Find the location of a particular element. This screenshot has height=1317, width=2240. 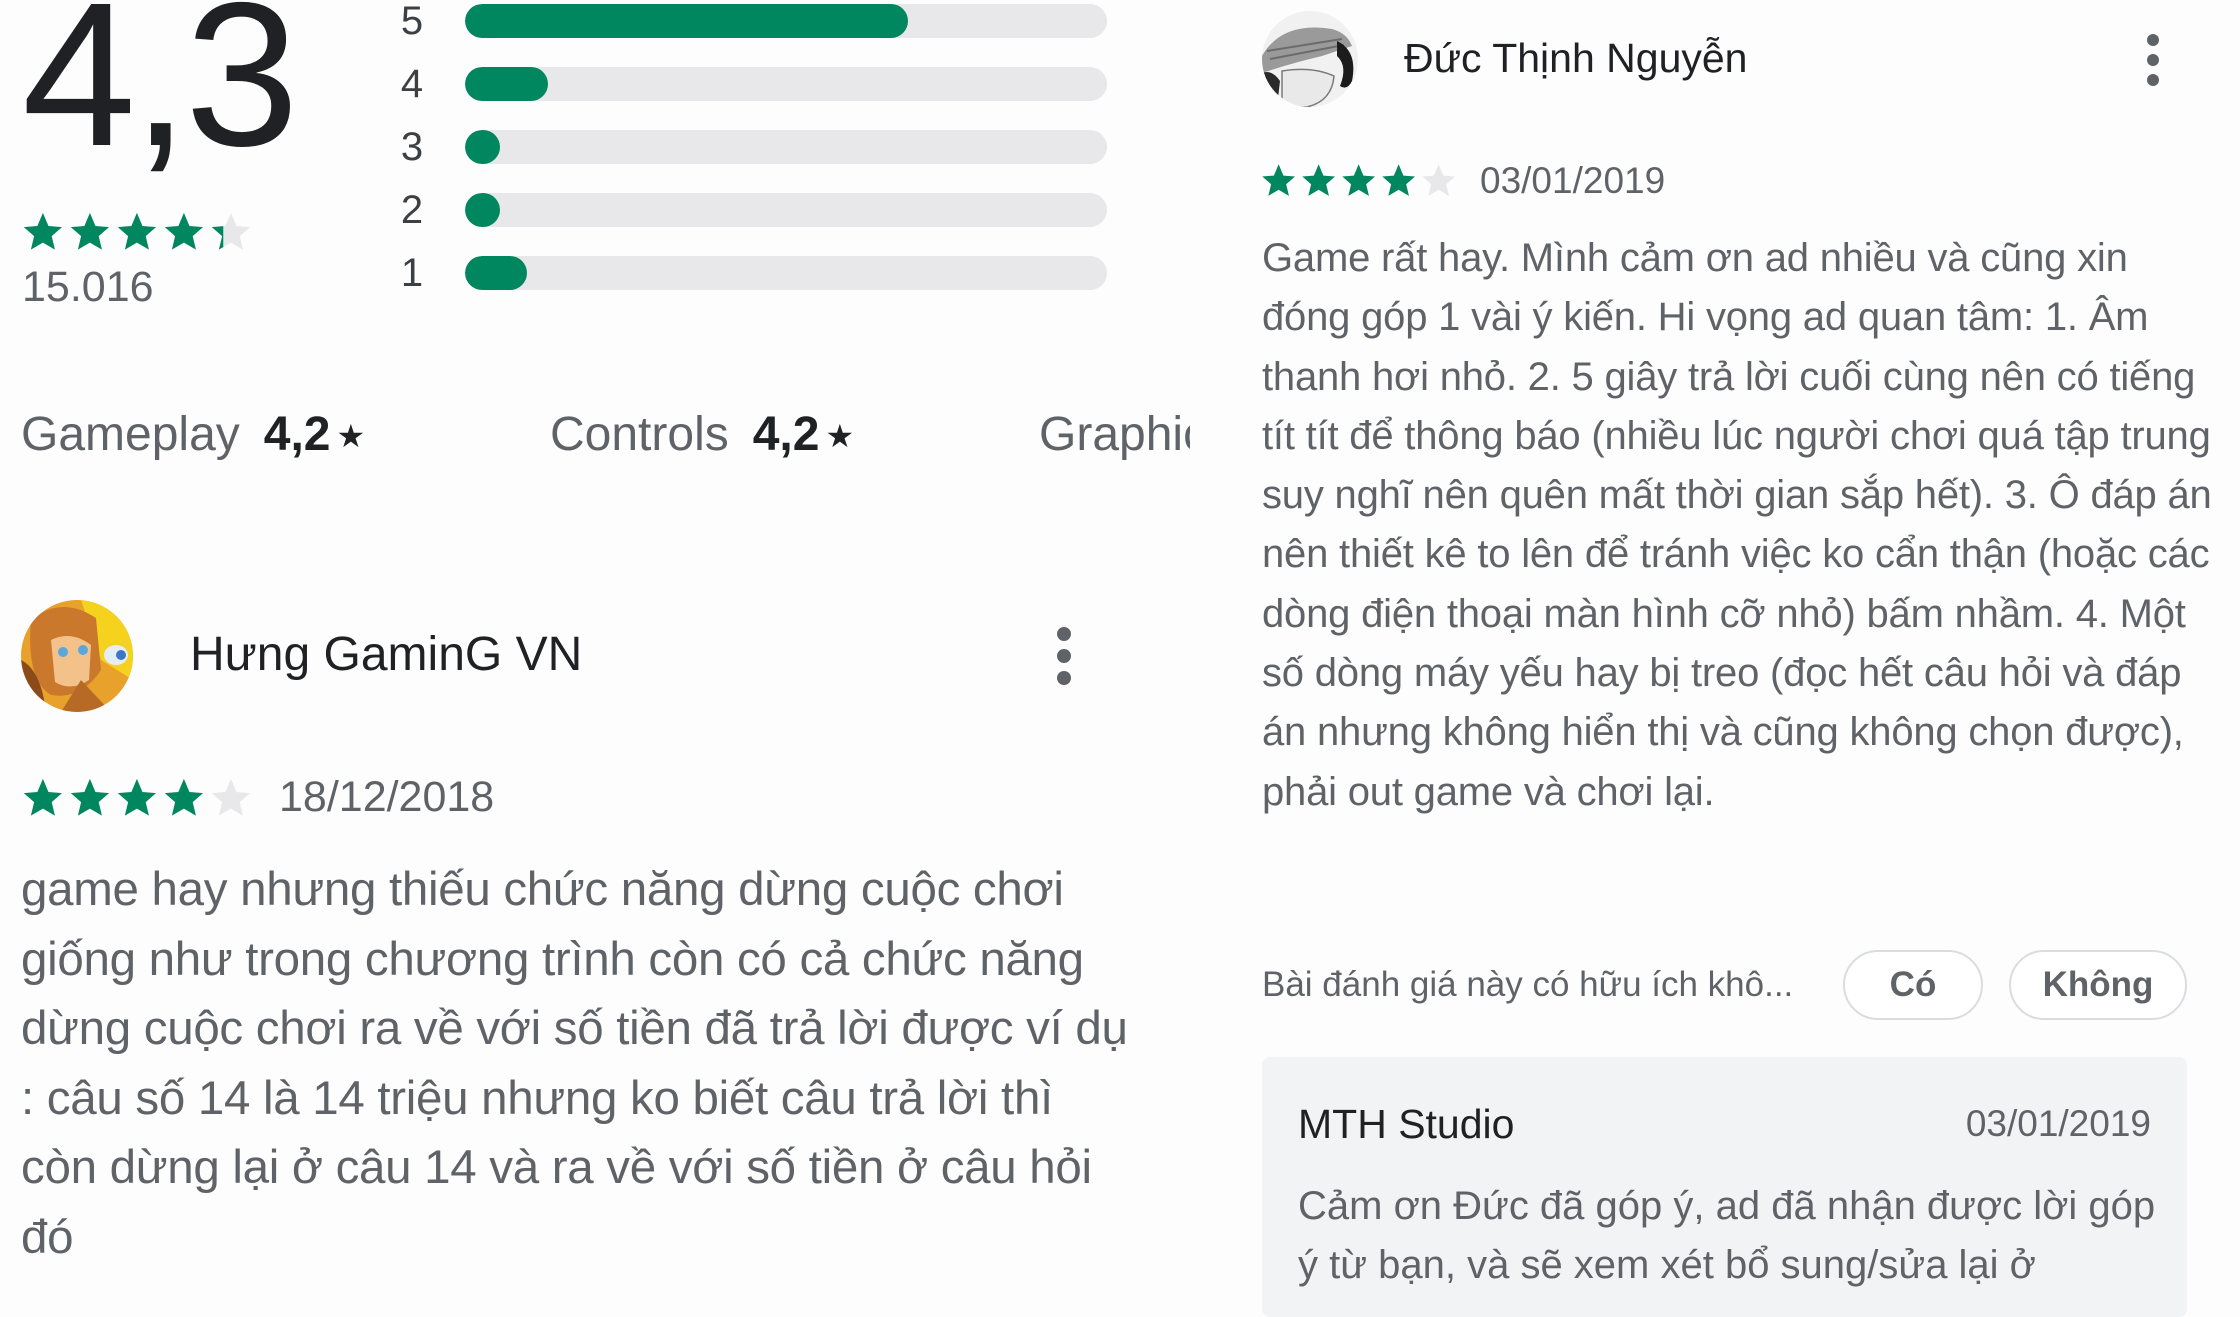

histogram-row-5: 5 is located at coordinates (760, 21).